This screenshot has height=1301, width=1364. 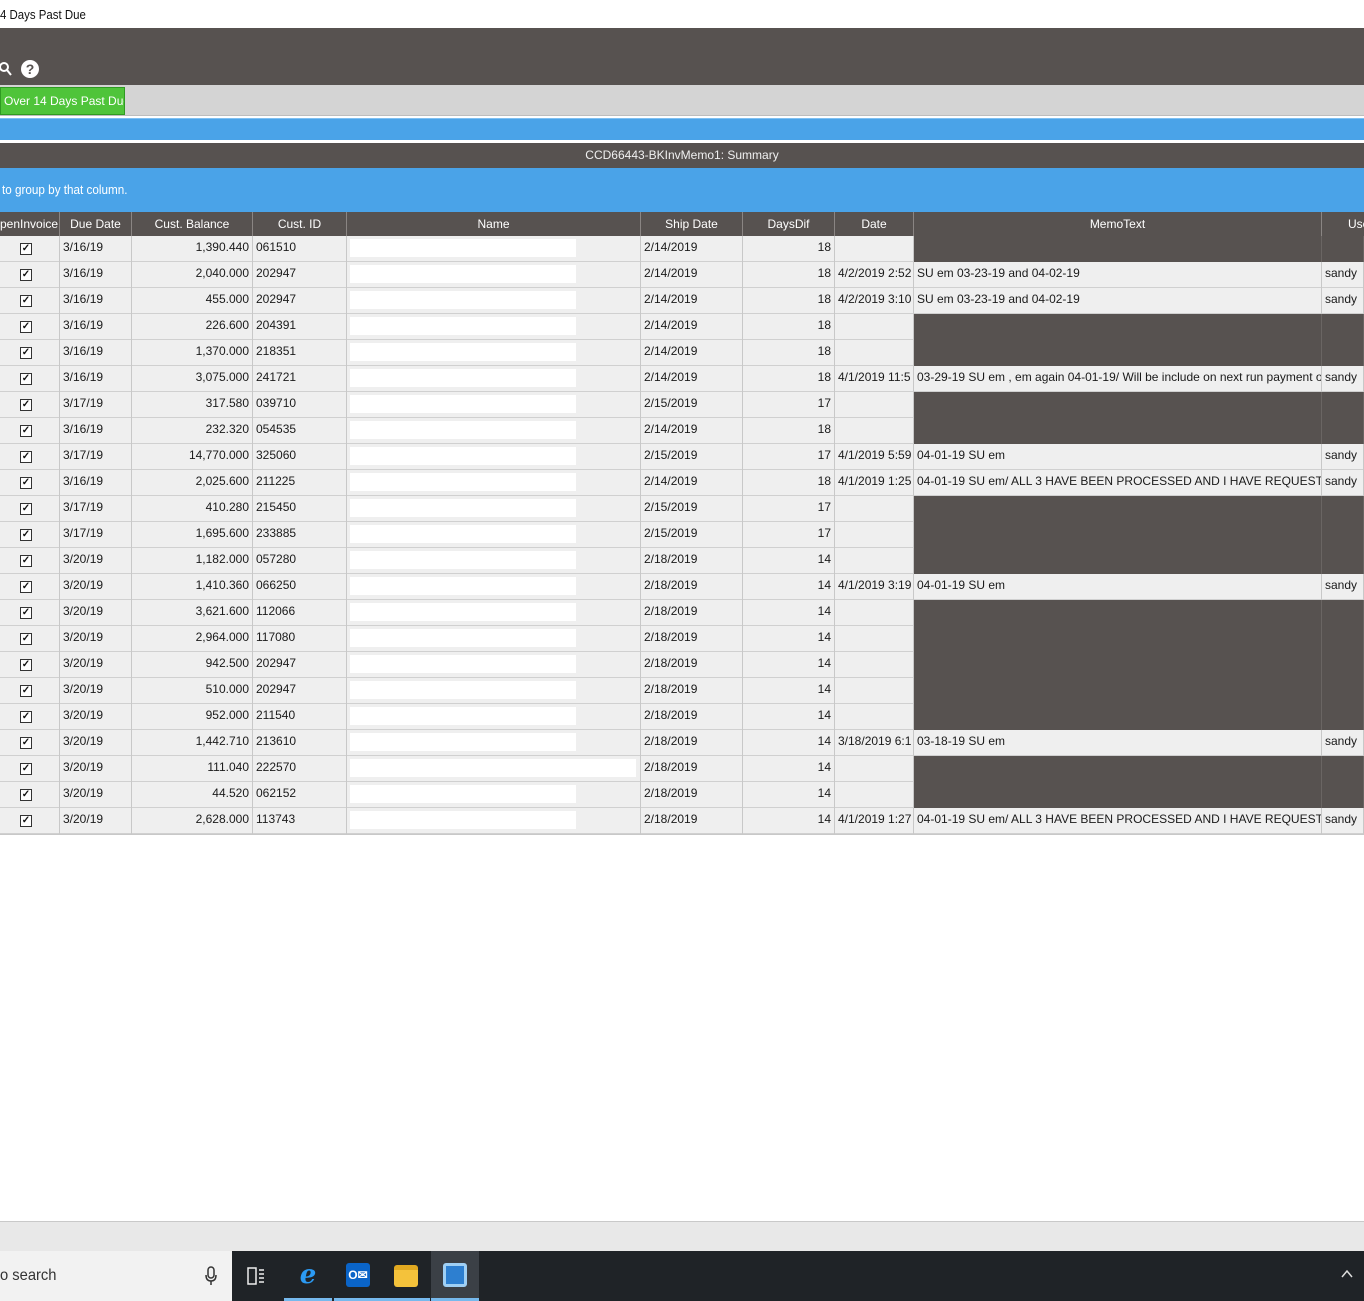 I want to click on memo-cell: 03-18-19 SU em, so click(x=1118, y=743).